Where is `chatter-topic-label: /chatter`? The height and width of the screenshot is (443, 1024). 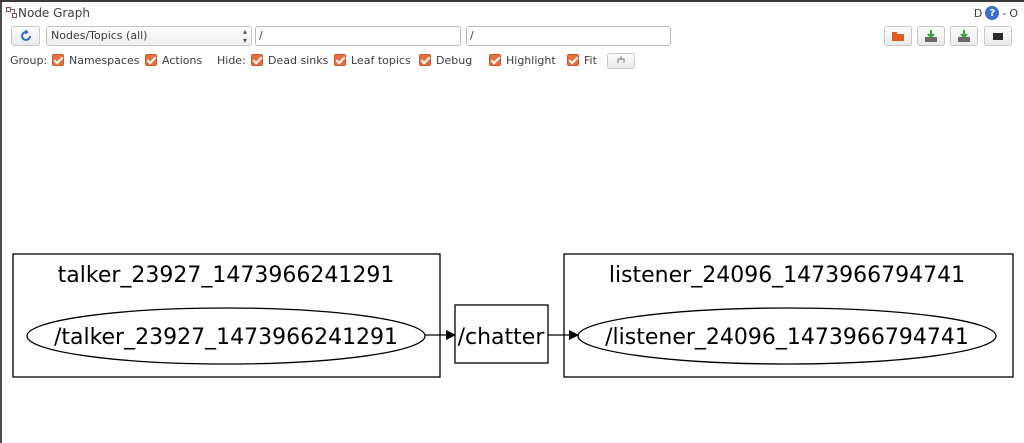
chatter-topic-label: /chatter is located at coordinates (502, 337).